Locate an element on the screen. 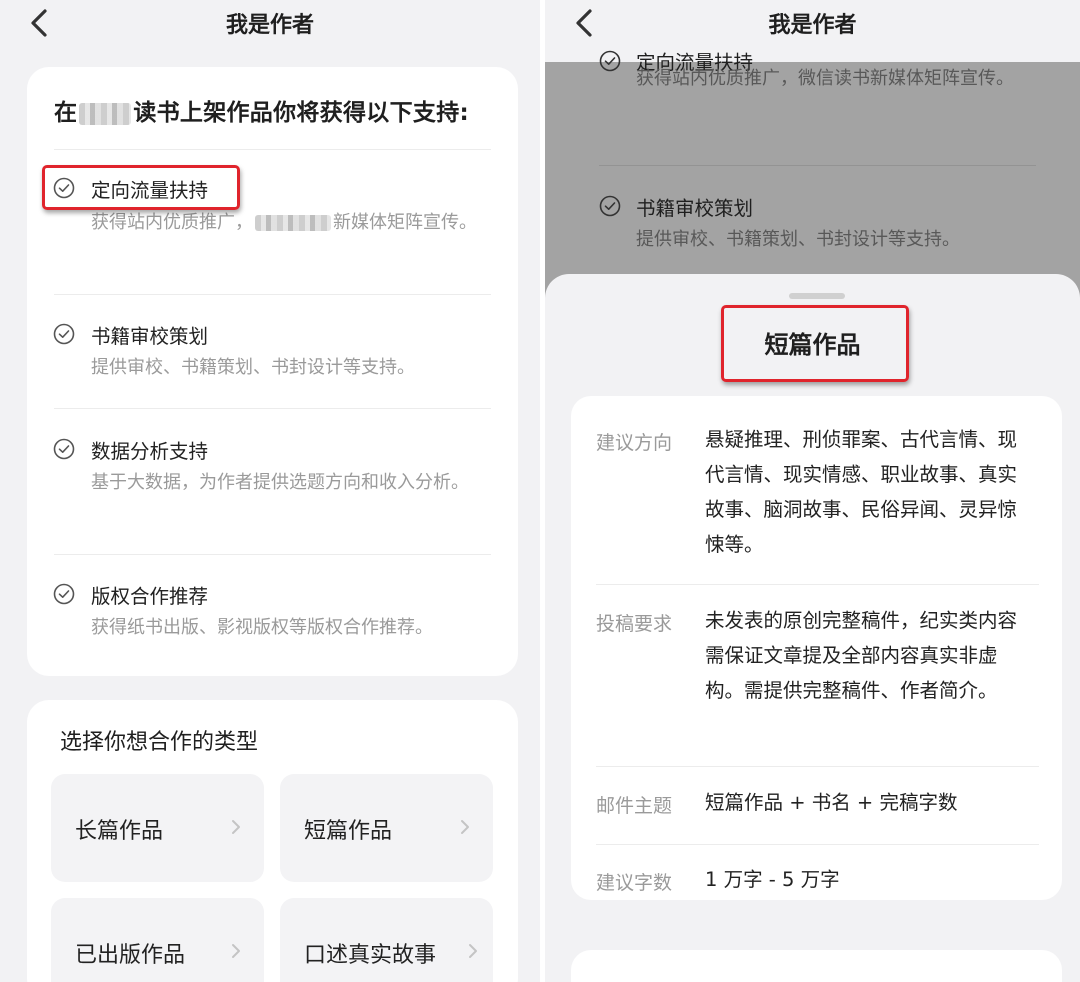 The height and width of the screenshot is (982, 1080). benefit-title: 定向流量扶持 is located at coordinates (150, 190).